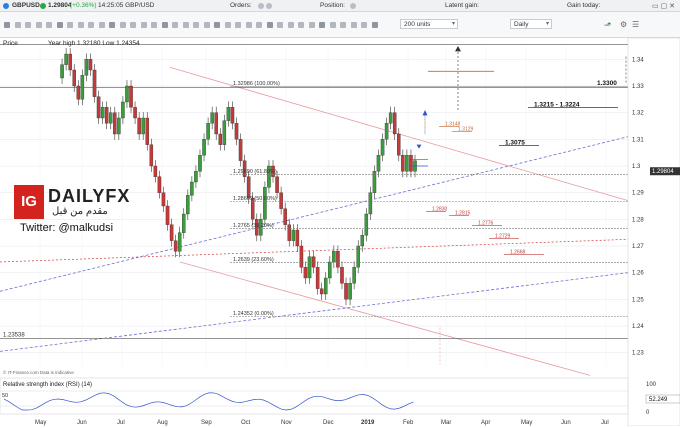 Image resolution: width=680 pixels, height=428 pixels. Describe the element at coordinates (91, 25) in the screenshot. I see `vline-tool-icon` at that location.